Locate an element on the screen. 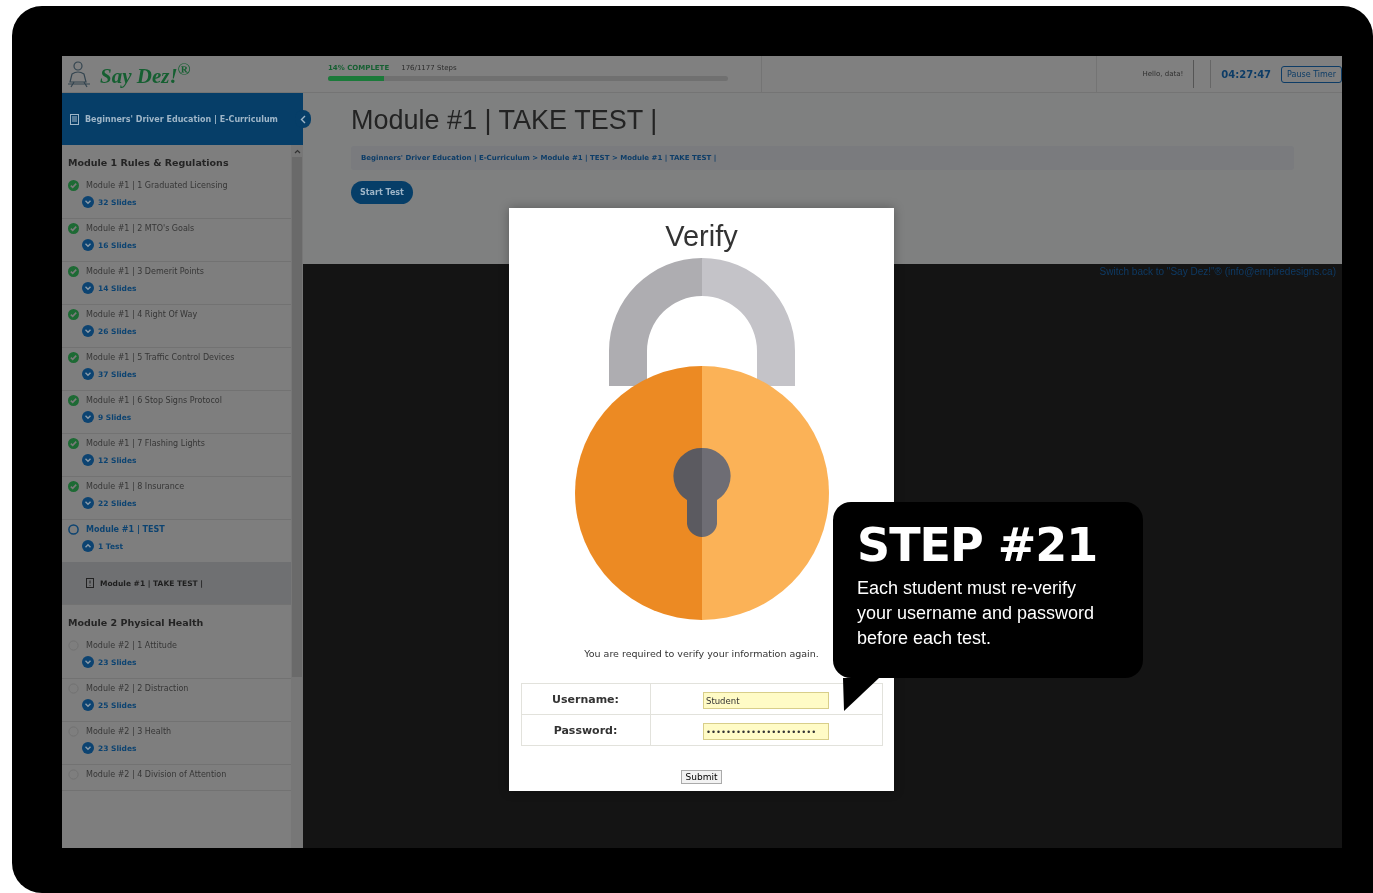  lesson-title: Module #1 | 5 Traffic Control Devices is located at coordinates (160, 357).